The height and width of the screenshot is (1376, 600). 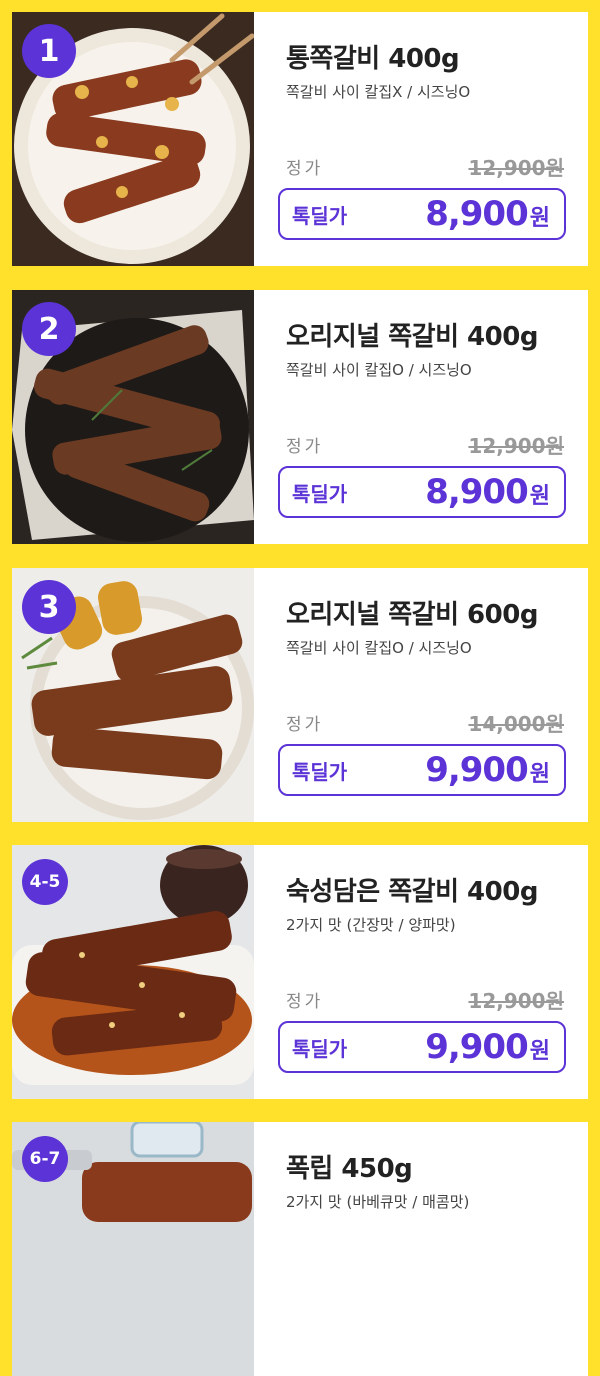 I want to click on product-number-badge: 4-5, so click(x=45, y=882).